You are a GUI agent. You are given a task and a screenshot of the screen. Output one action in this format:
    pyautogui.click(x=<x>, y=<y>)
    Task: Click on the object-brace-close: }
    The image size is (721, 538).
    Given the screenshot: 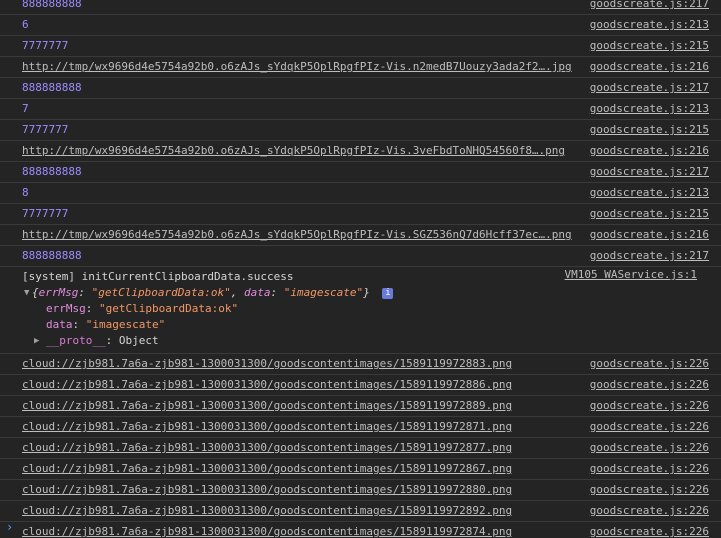 What is the action you would take?
    pyautogui.click(x=366, y=292)
    